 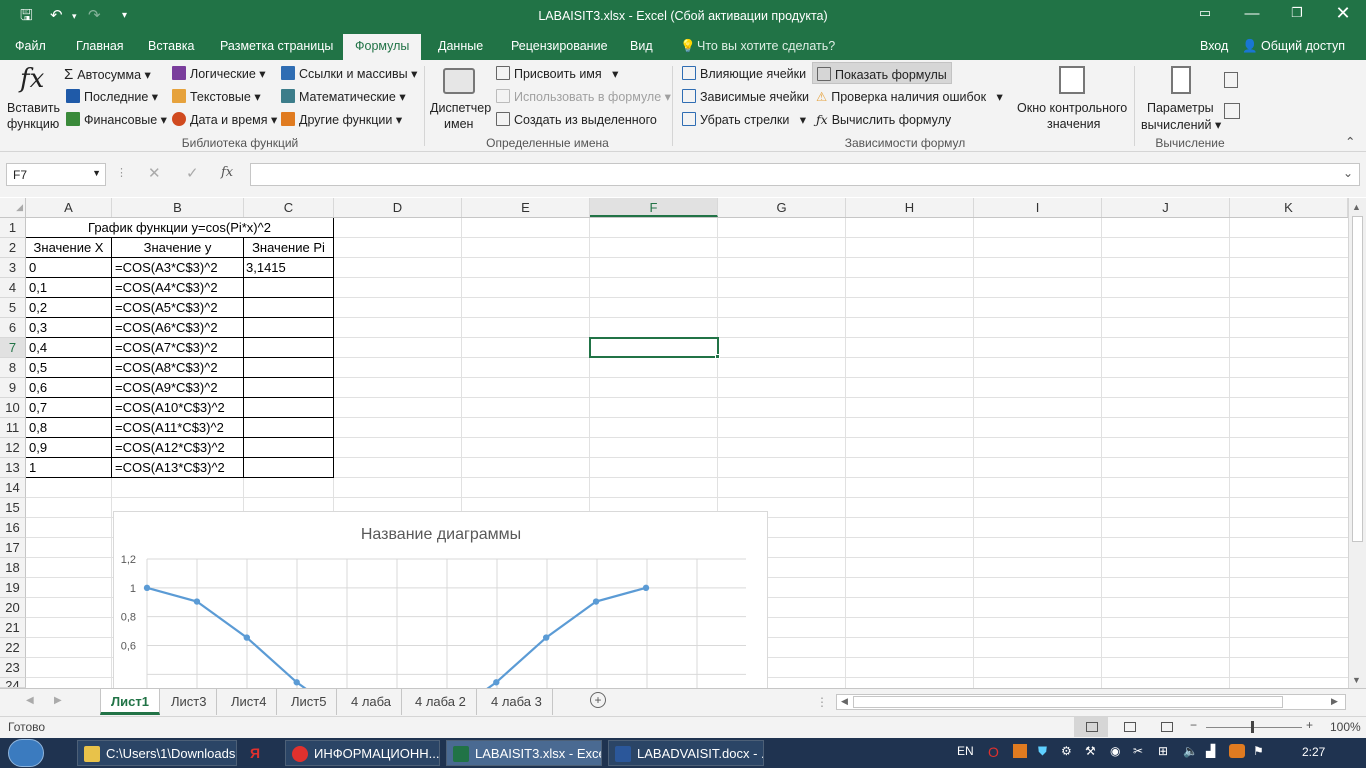 What do you see at coordinates (13, 388) in the screenshot?
I see `row-header: 9` at bounding box center [13, 388].